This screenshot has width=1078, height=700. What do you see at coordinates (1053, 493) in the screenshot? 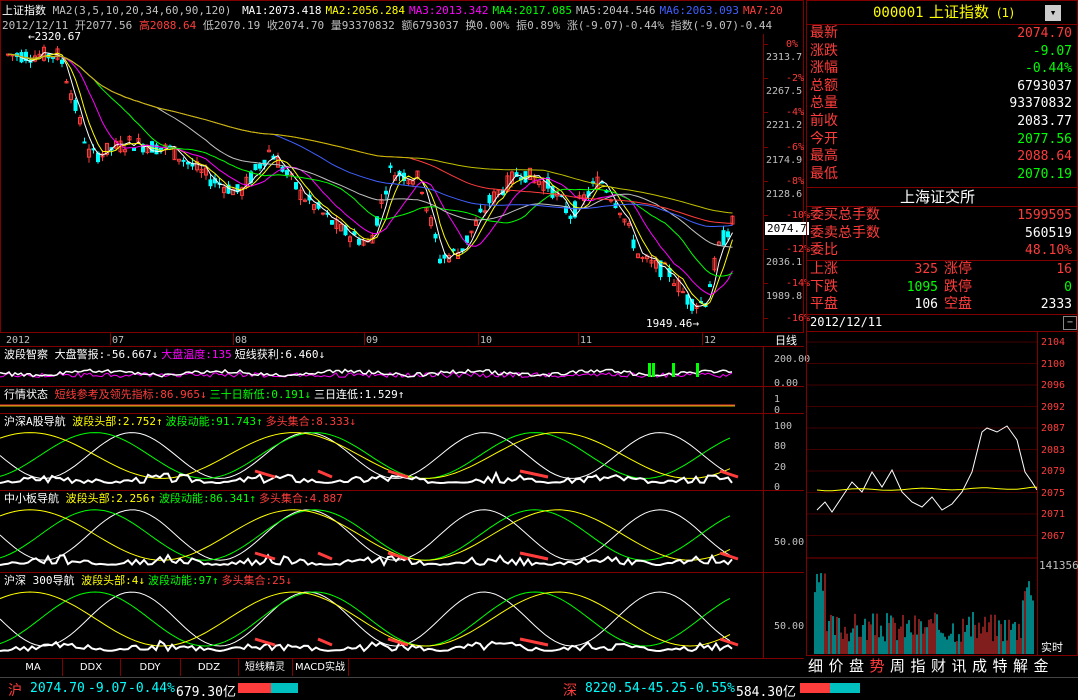
I see `intraday-axis-label: 2075` at bounding box center [1053, 493].